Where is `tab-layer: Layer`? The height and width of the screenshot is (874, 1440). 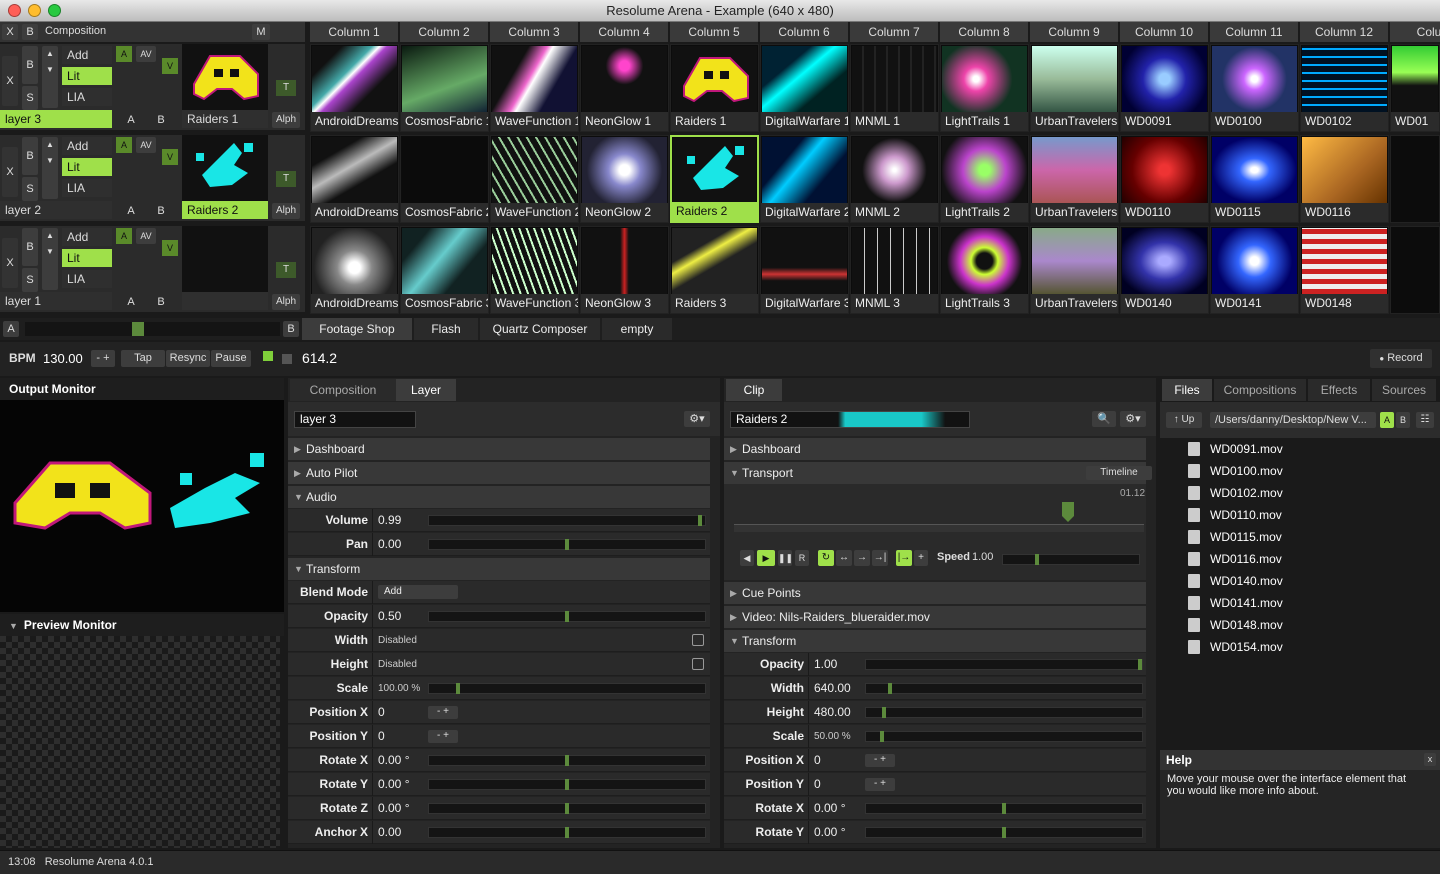
tab-layer: Layer is located at coordinates (426, 390).